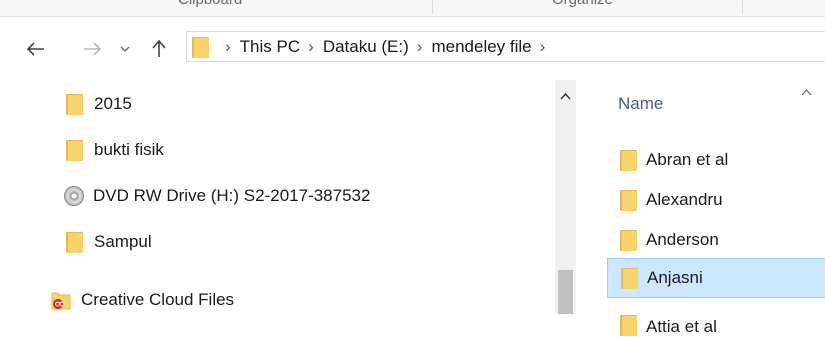  Describe the element at coordinates (61, 300) in the screenshot. I see `creative-cloud-icon` at that location.